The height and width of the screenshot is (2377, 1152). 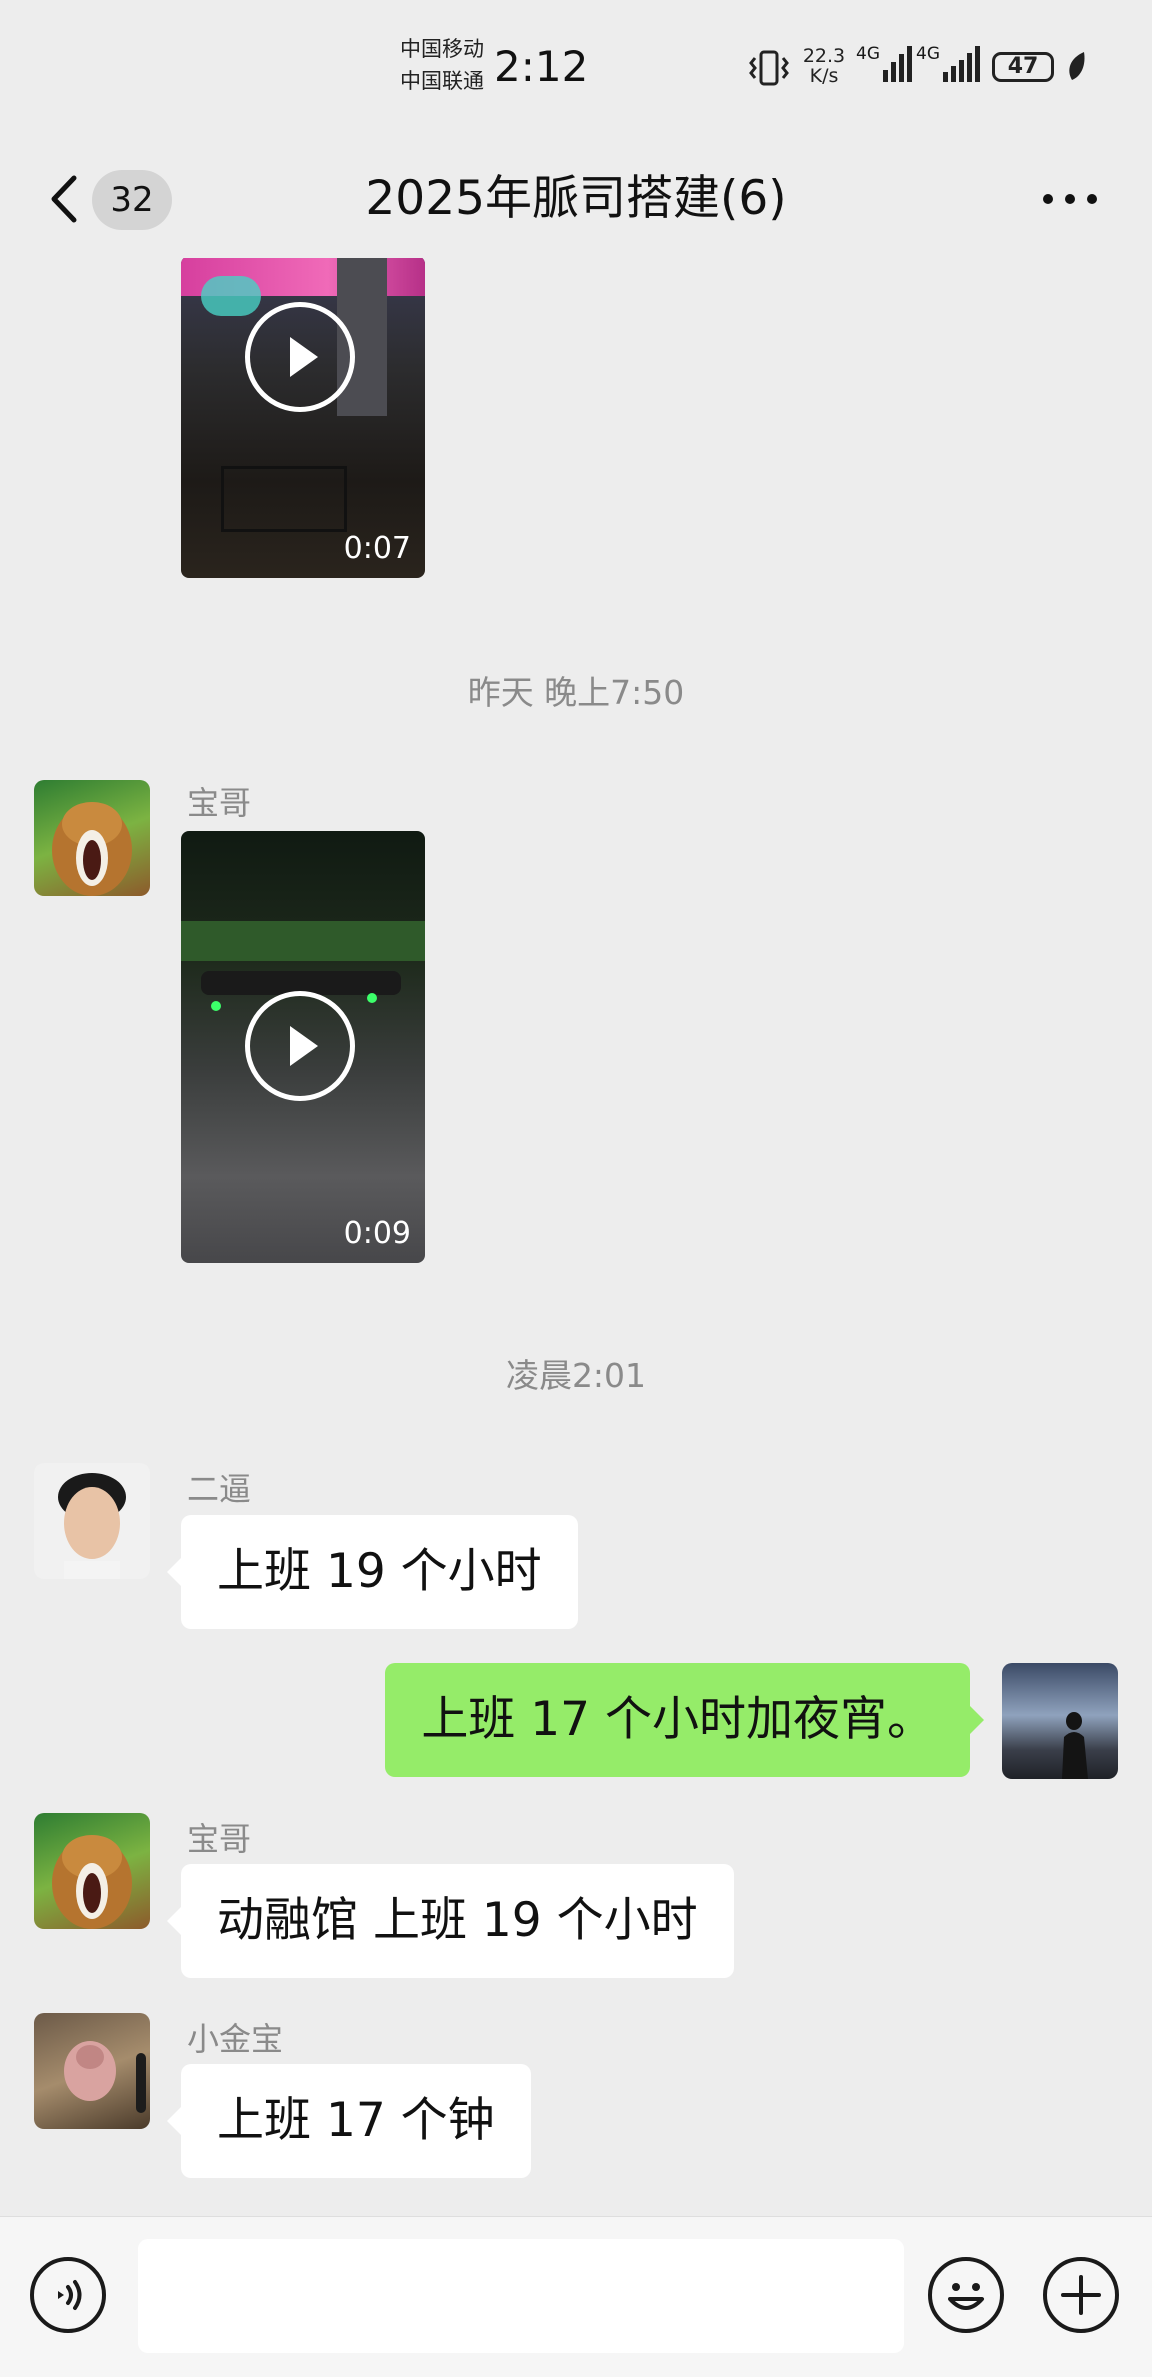 I want to click on sim1-network: 4G, so click(x=868, y=54).